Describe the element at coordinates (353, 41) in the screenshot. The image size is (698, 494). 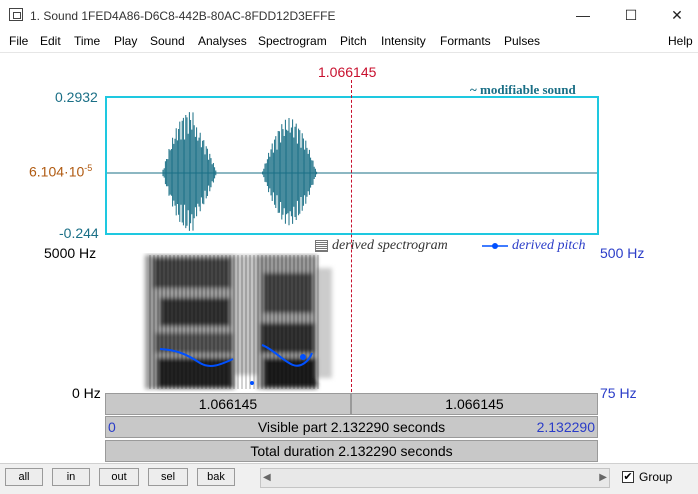
I see `menu-pitch: Pitch` at that location.